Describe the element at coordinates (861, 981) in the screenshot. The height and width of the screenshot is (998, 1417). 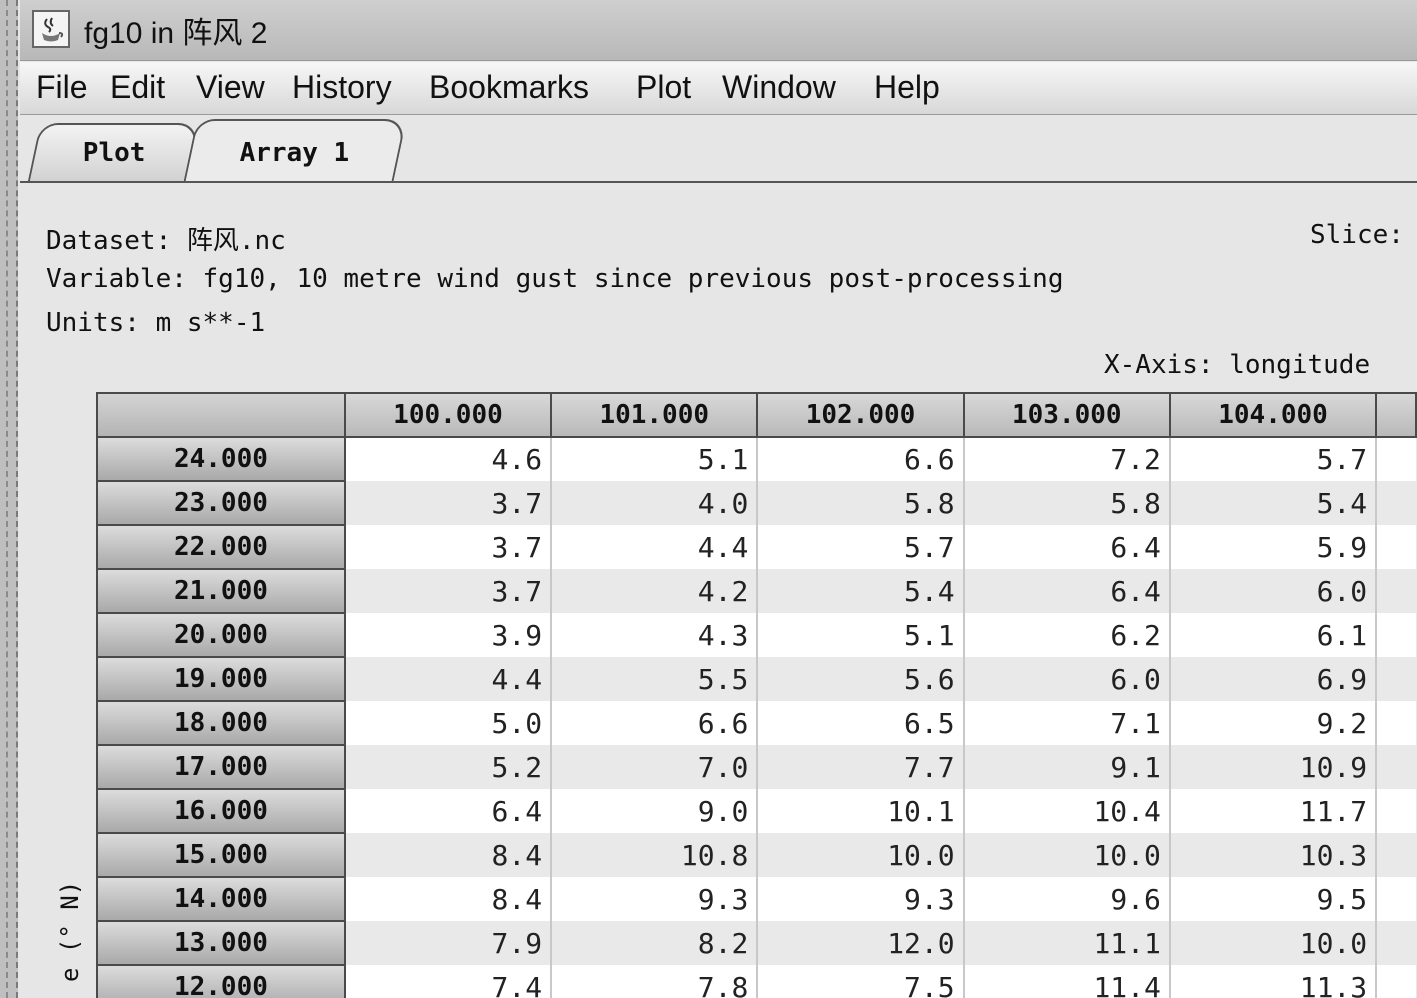
I see `table-cell: 7.5` at that location.